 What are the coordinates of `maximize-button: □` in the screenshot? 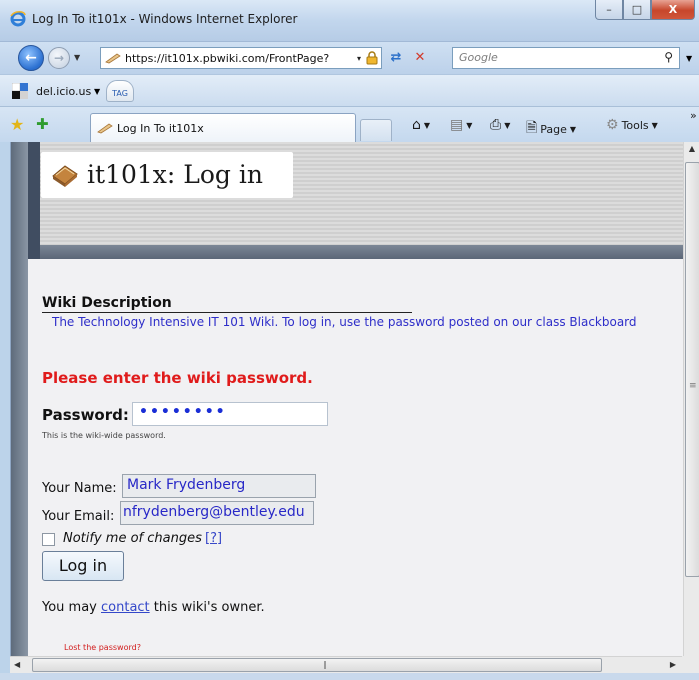 It's located at (637, 10).